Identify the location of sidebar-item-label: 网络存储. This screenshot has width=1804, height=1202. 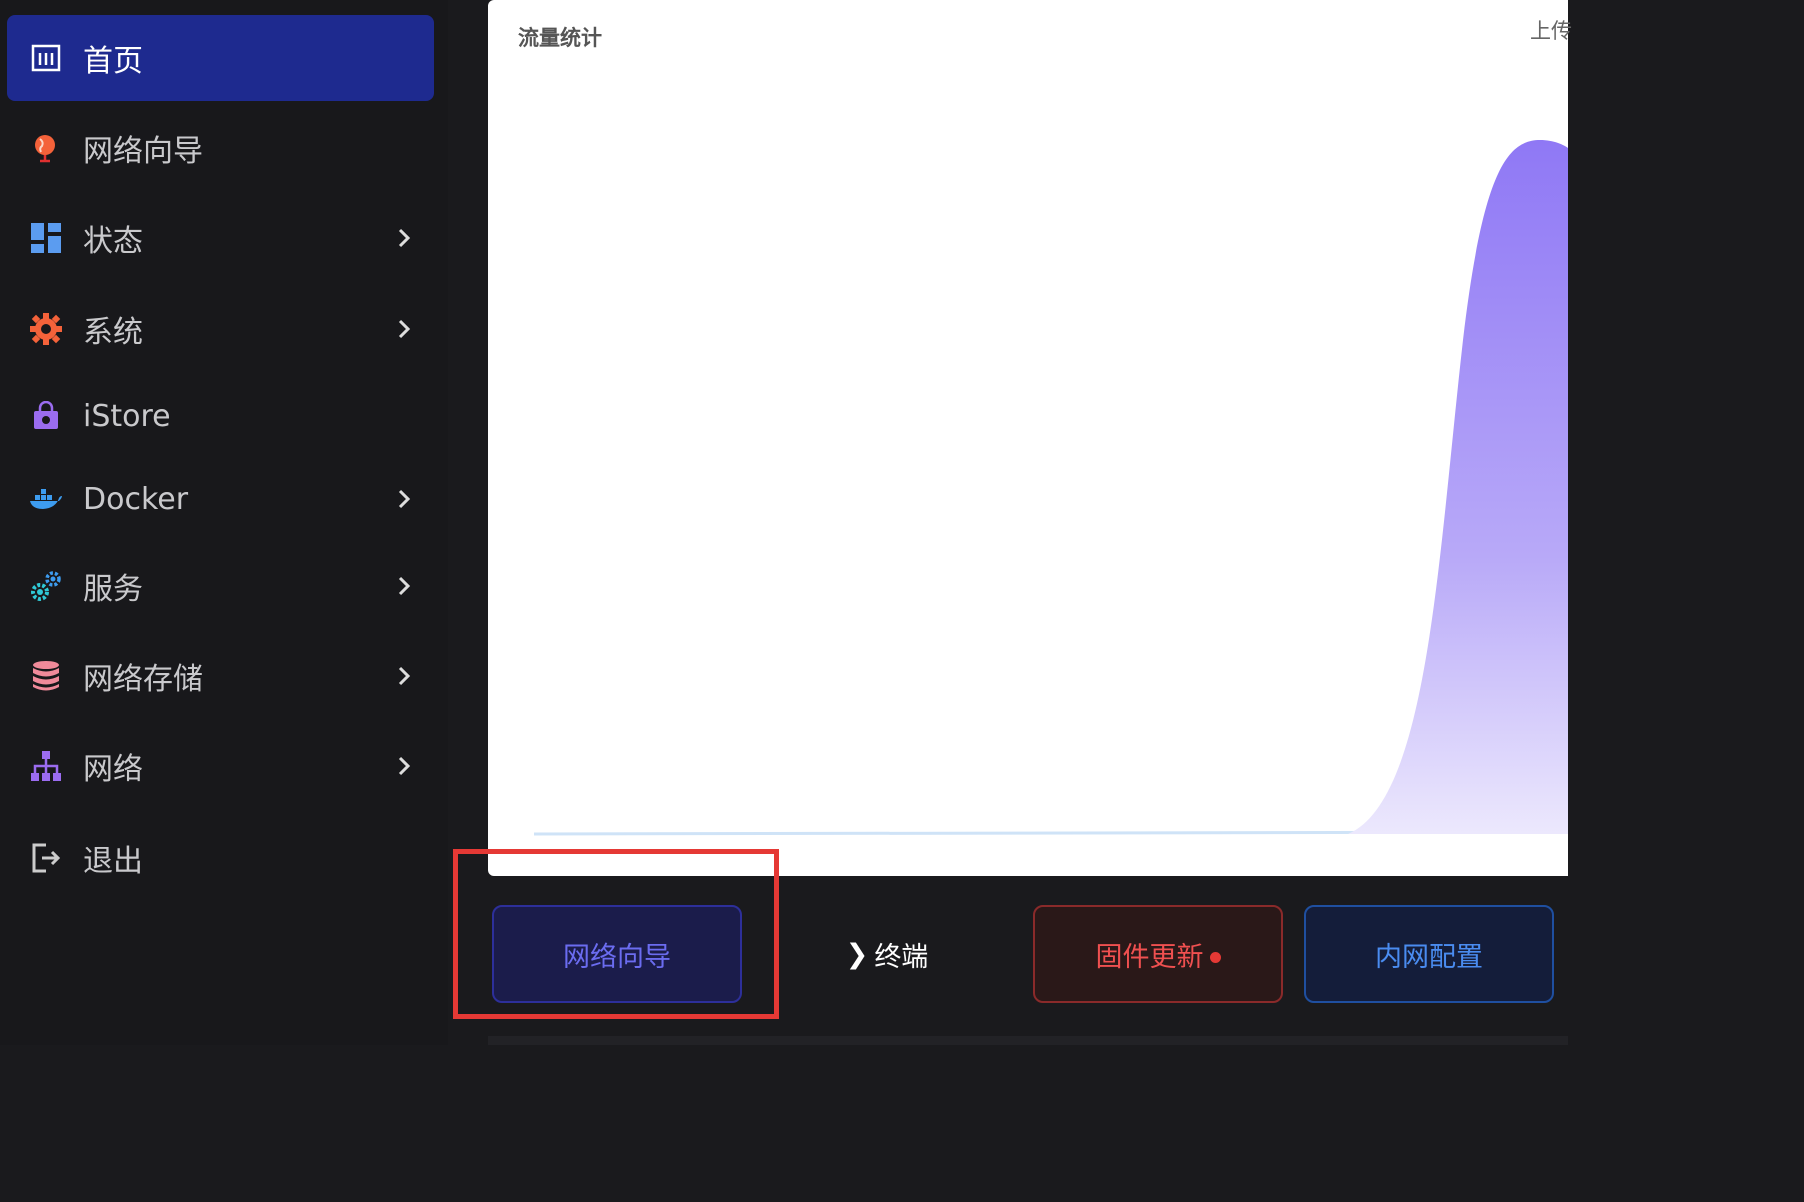
(143, 679).